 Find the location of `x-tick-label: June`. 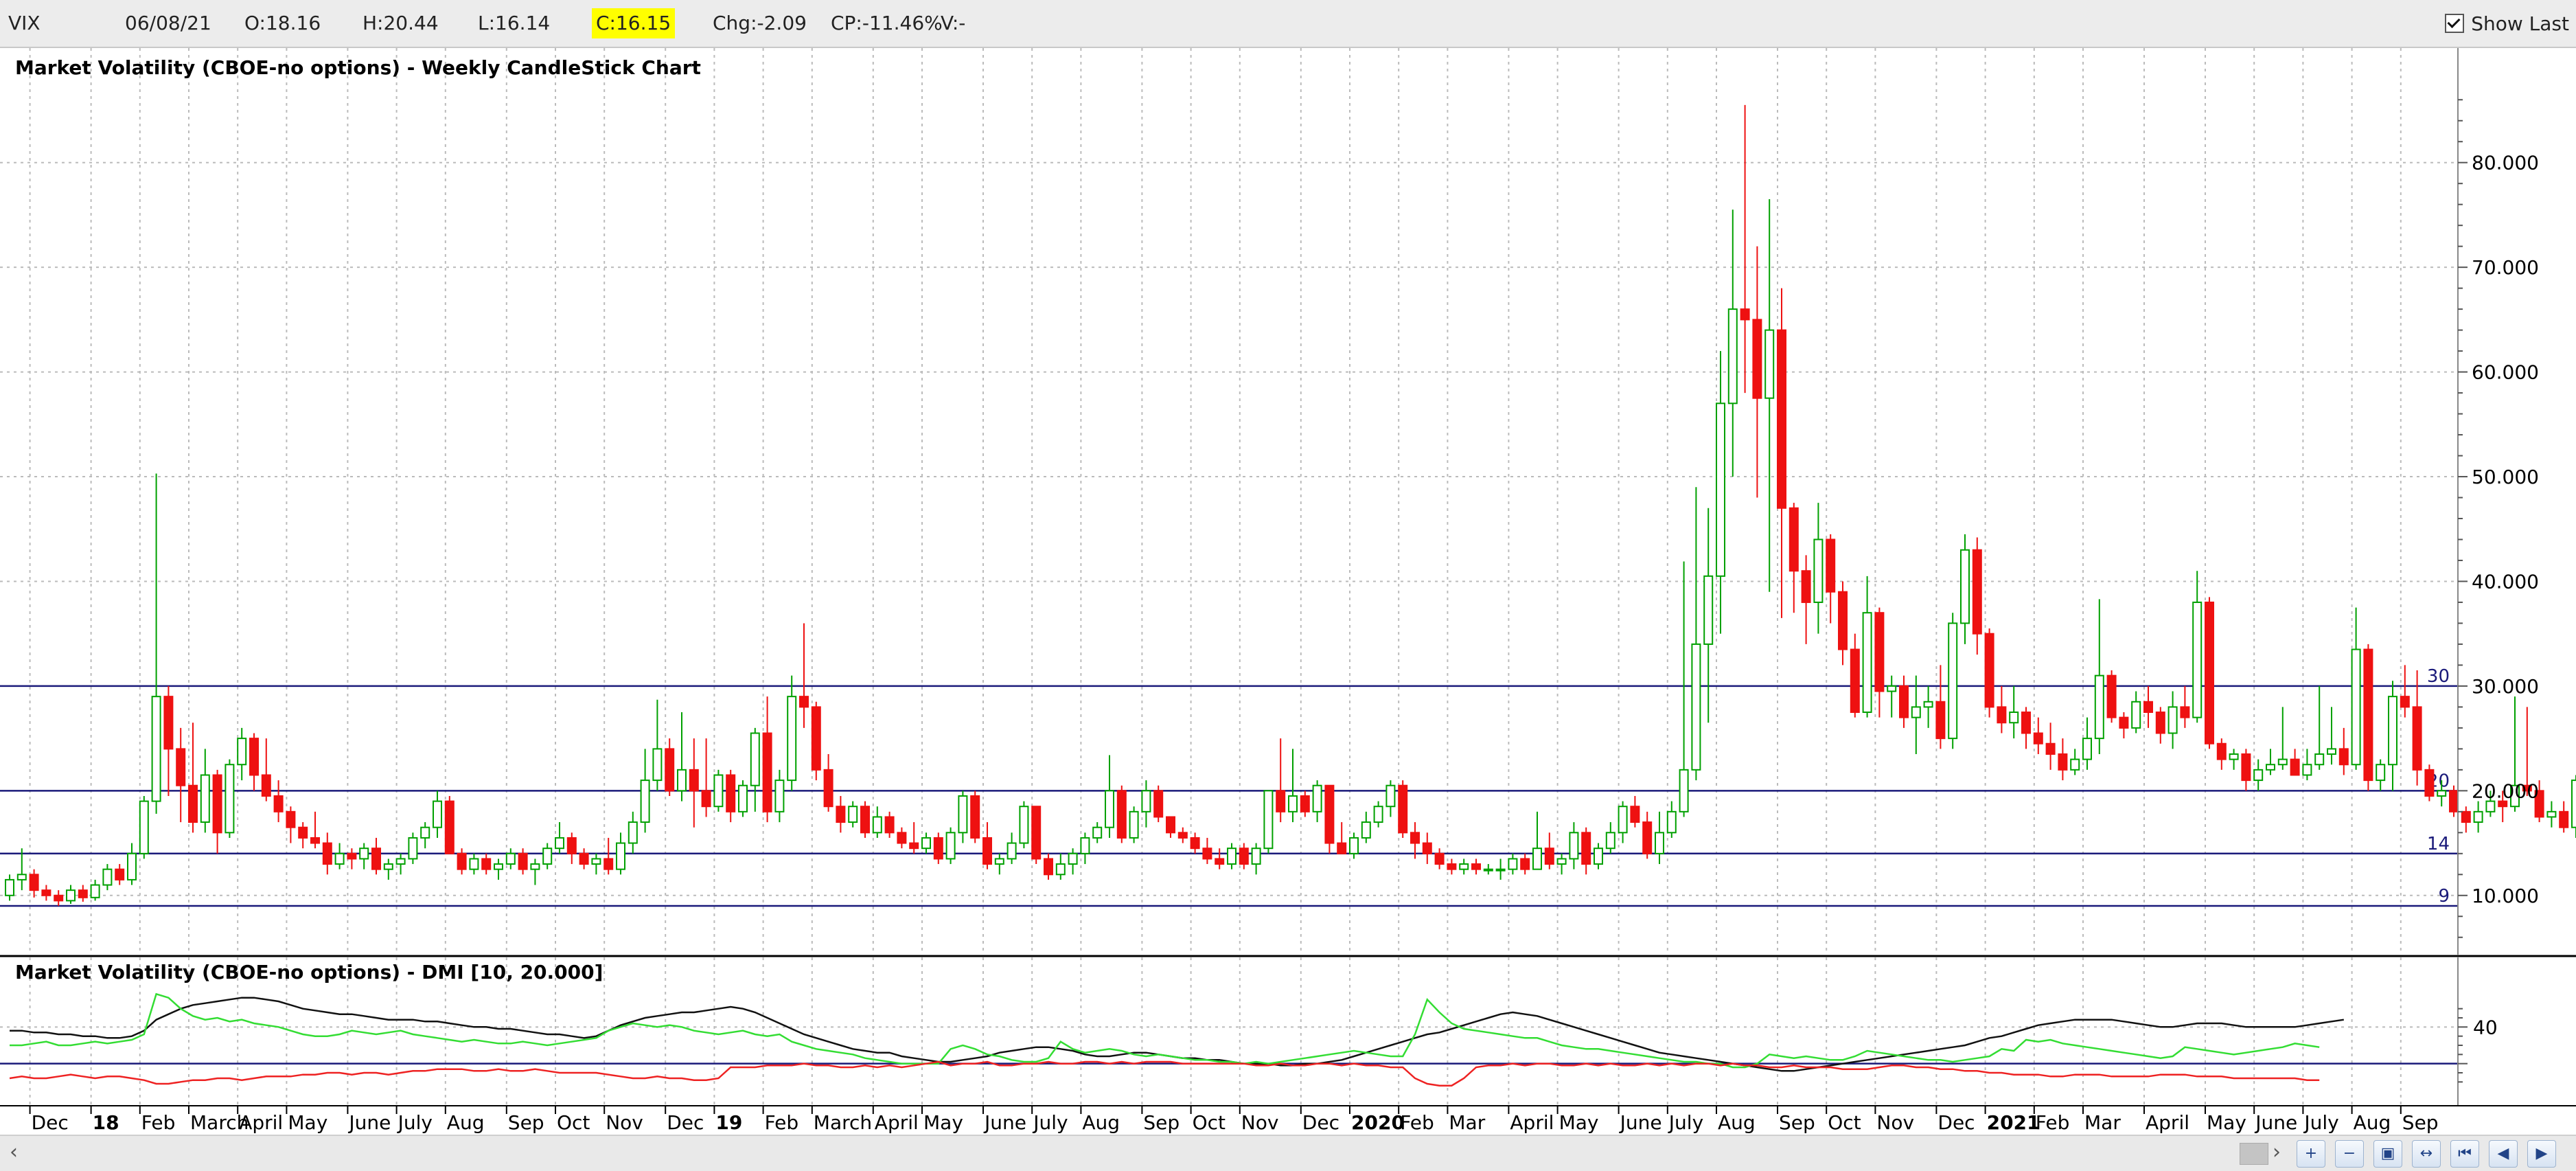

x-tick-label: June is located at coordinates (369, 1122).